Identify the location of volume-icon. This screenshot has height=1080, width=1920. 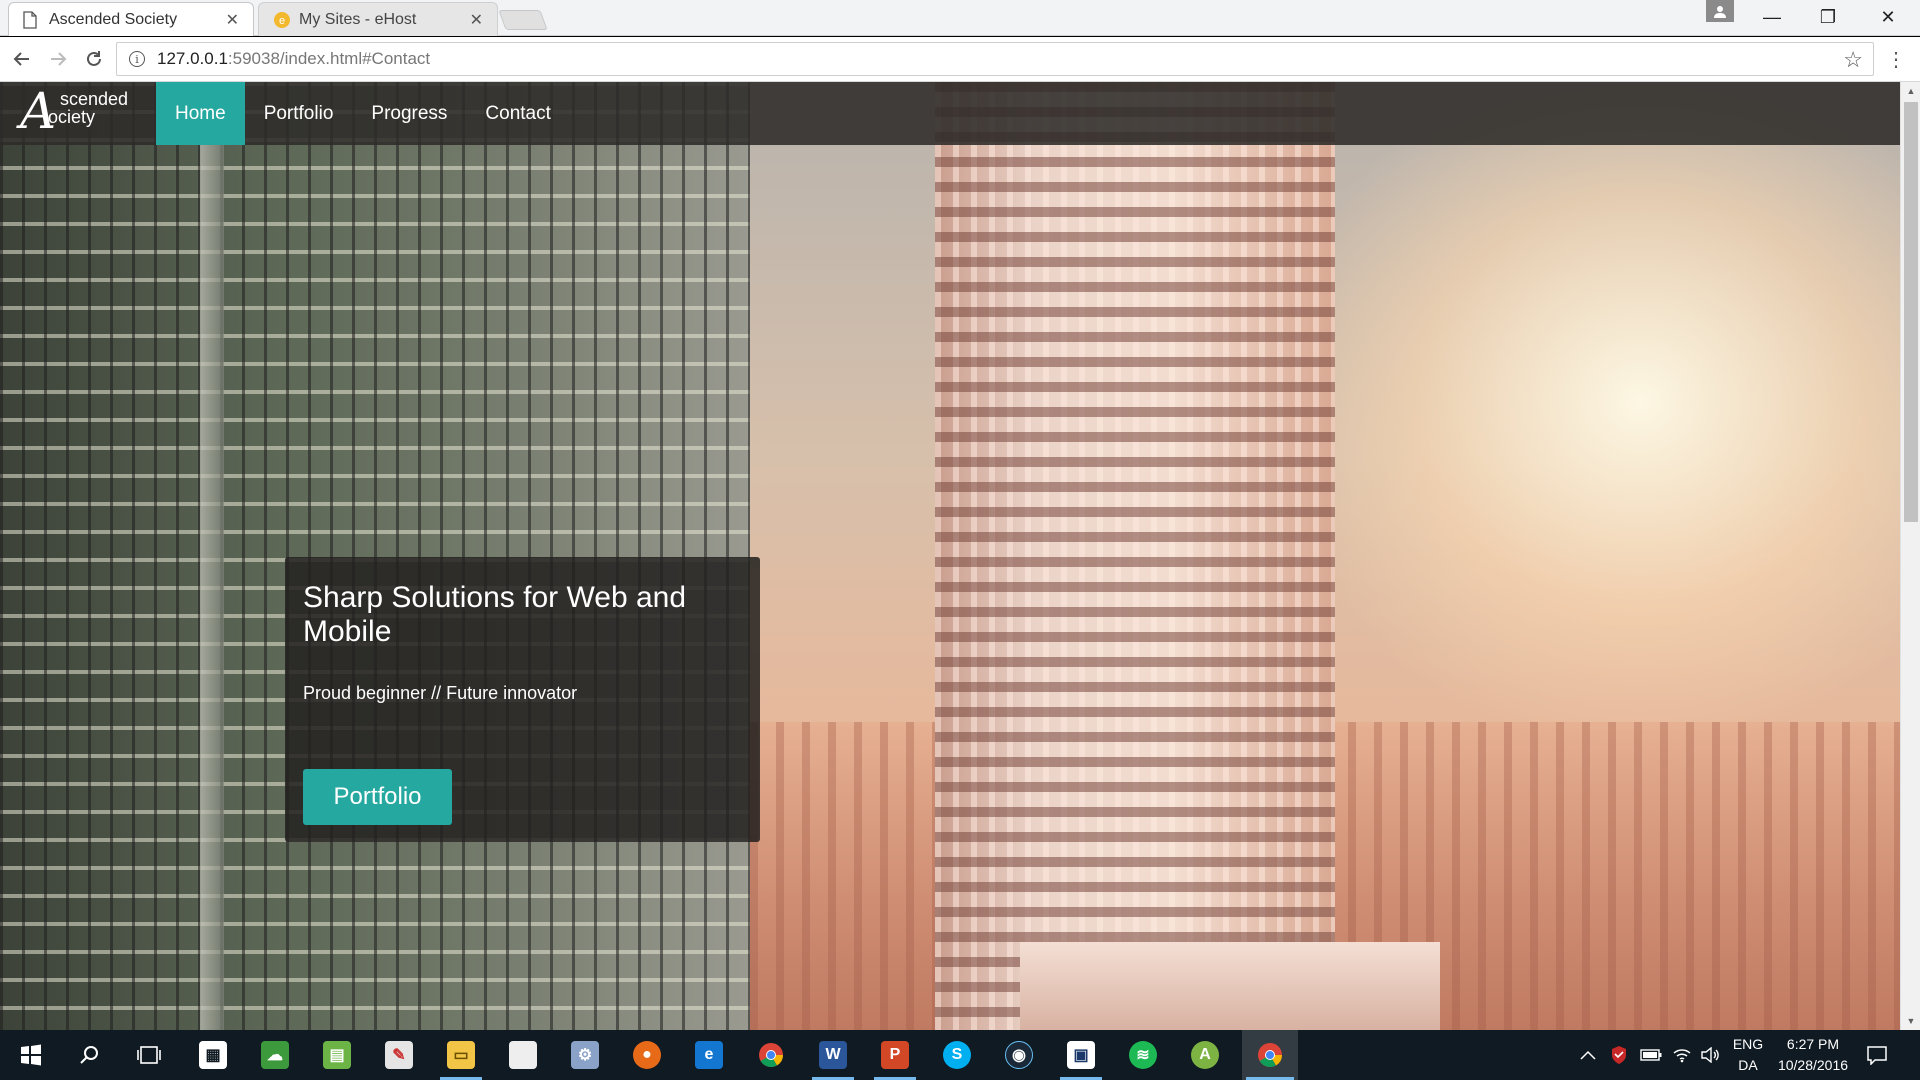
(1710, 1055).